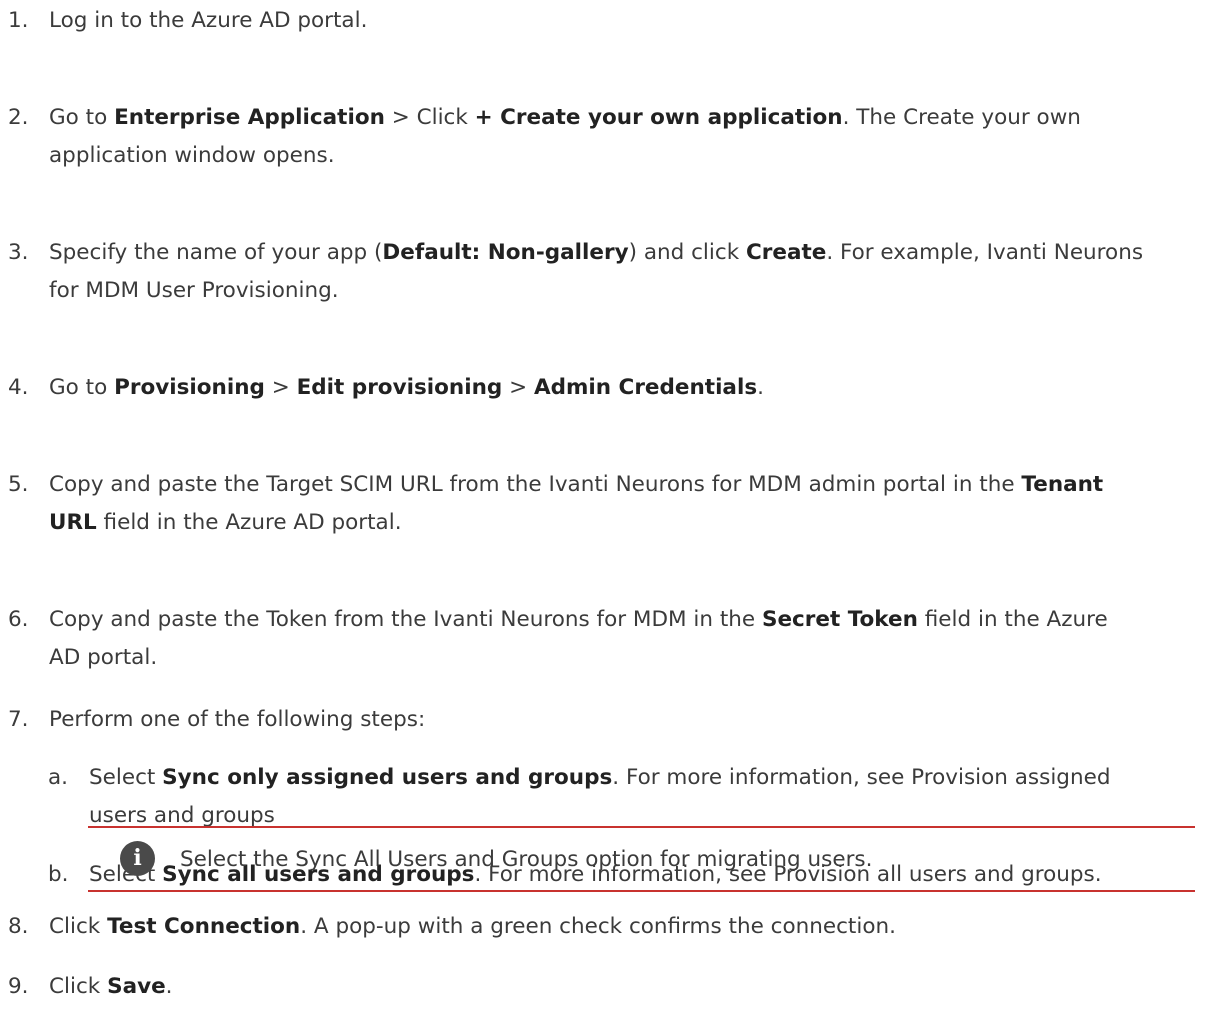  I want to click on step-number: 8., so click(18, 926).